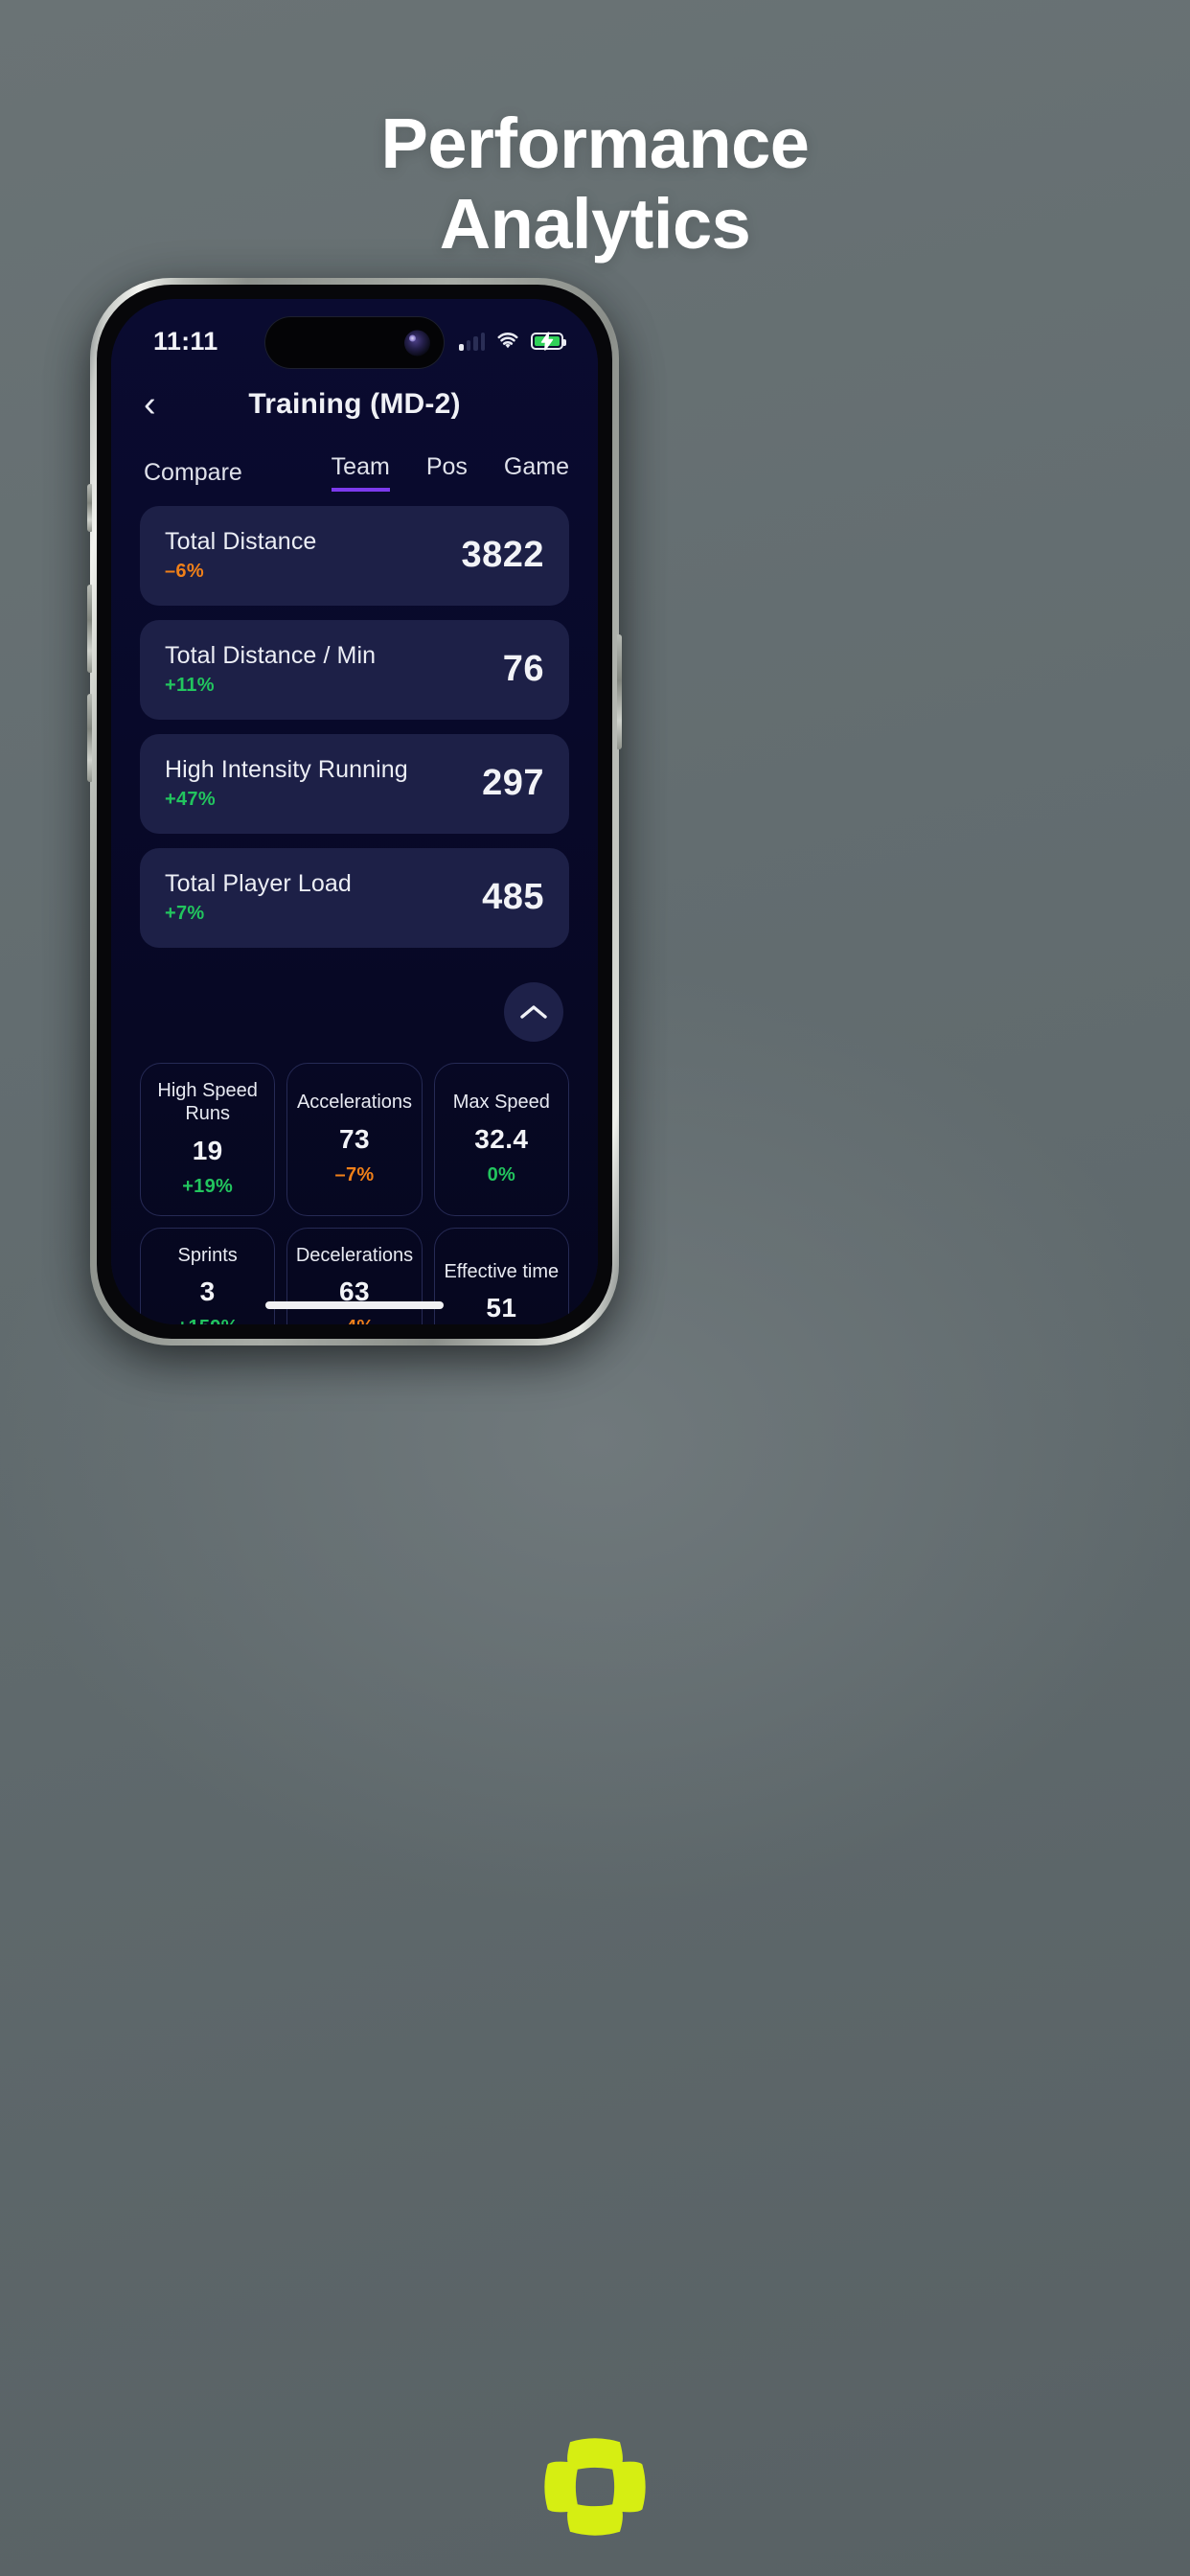 This screenshot has width=1190, height=2576. Describe the element at coordinates (190, 685) in the screenshot. I see `metric-delta: +11%` at that location.